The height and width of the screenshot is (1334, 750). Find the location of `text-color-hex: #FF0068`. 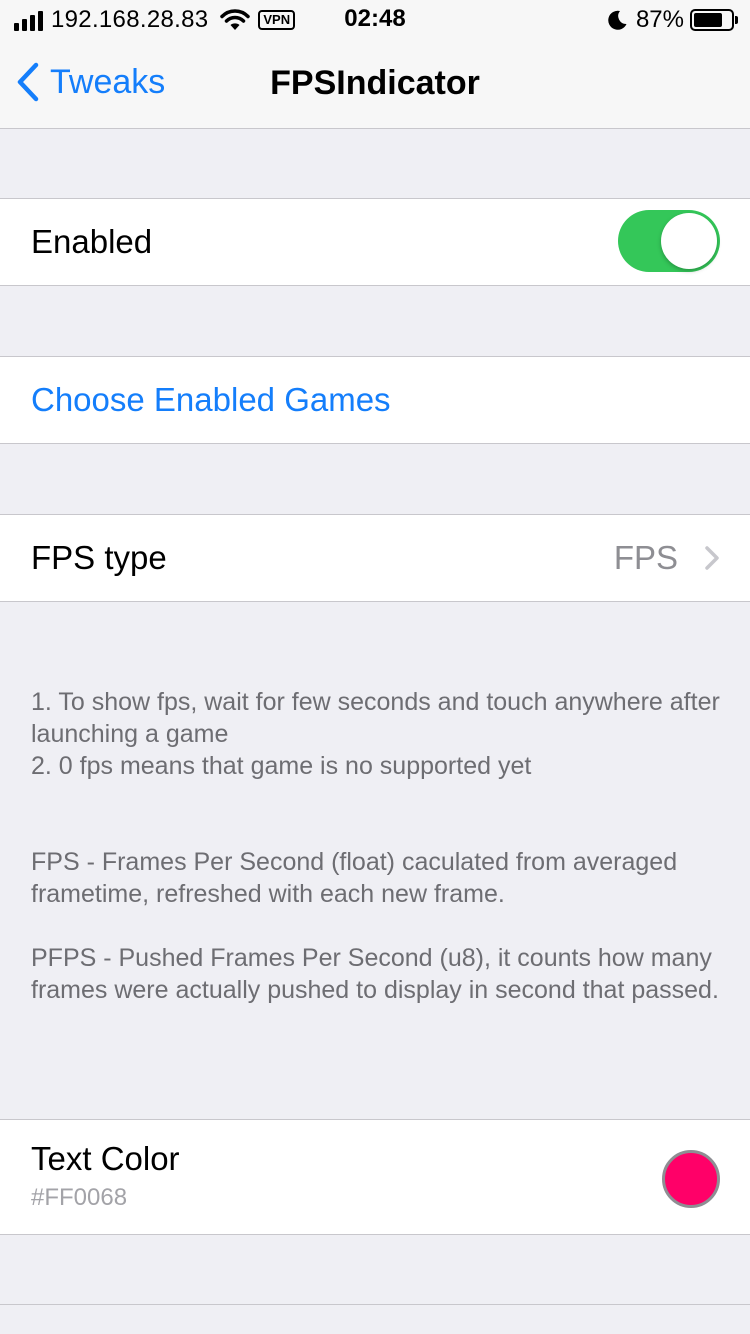

text-color-hex: #FF0068 is located at coordinates (79, 1197).